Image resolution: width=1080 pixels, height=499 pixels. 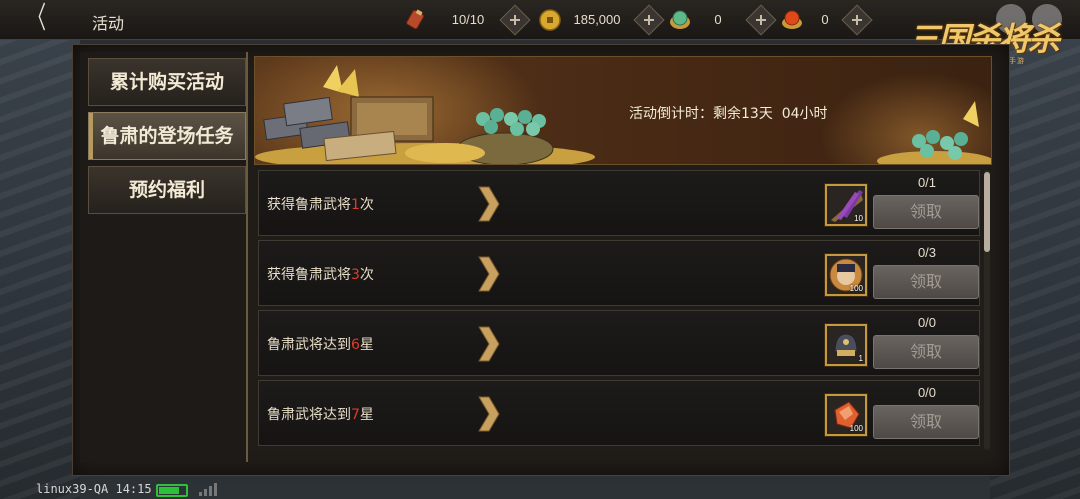 I want to click on task-list-scrollbar, so click(x=987, y=310).